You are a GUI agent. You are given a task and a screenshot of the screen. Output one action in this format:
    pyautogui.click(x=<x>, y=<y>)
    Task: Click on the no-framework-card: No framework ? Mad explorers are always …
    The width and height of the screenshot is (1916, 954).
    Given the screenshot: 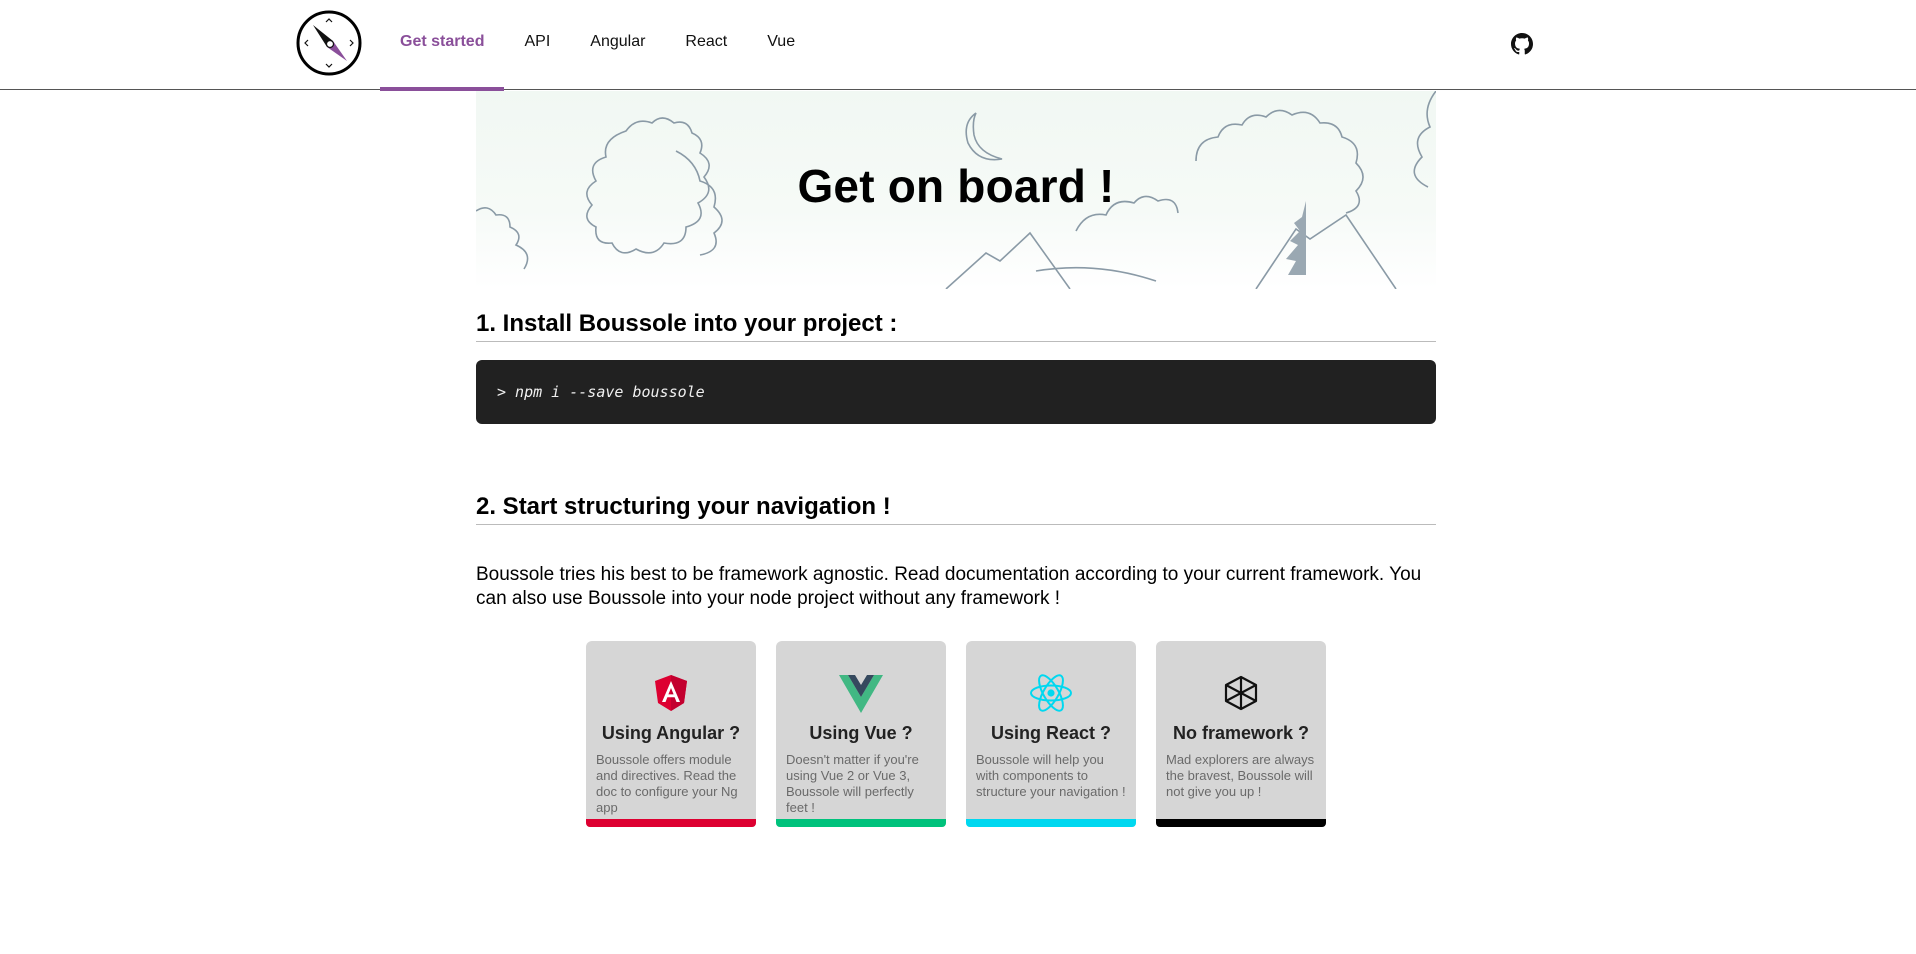 What is the action you would take?
    pyautogui.click(x=1241, y=734)
    